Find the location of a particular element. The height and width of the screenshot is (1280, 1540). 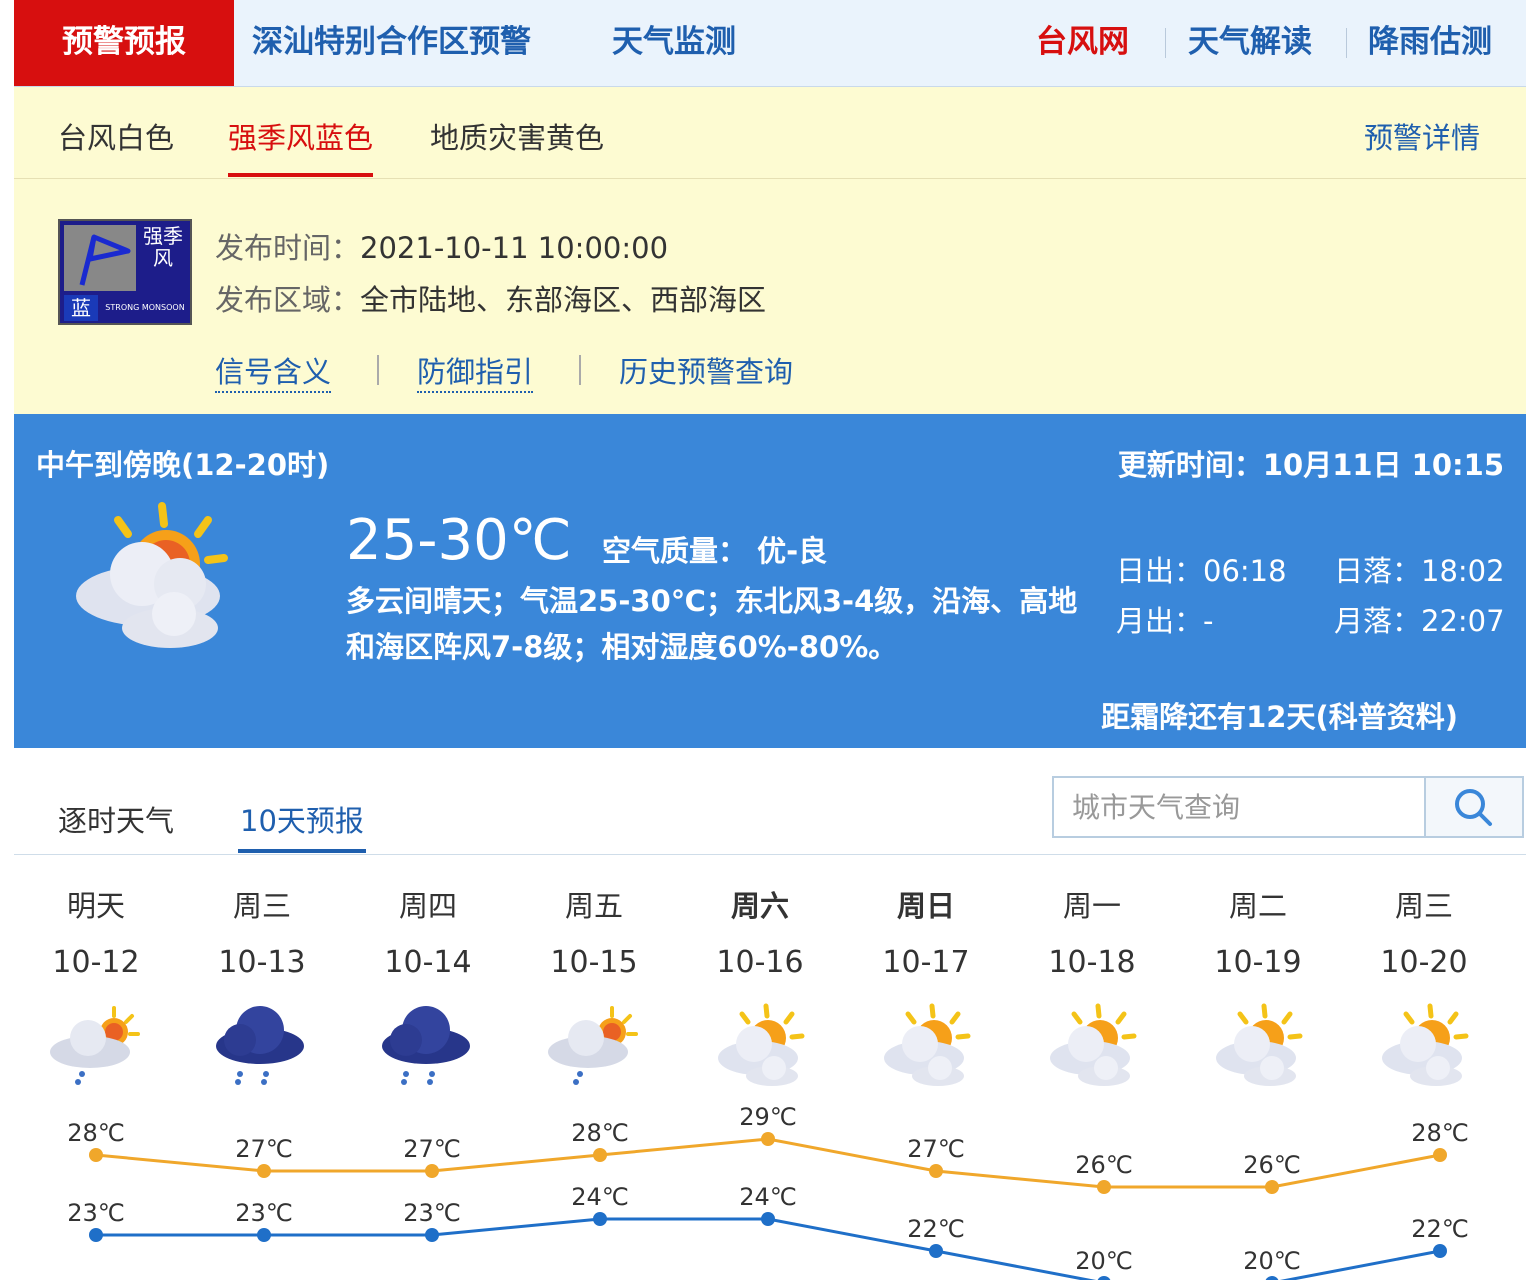

city-search-input is located at coordinates (1248, 807).